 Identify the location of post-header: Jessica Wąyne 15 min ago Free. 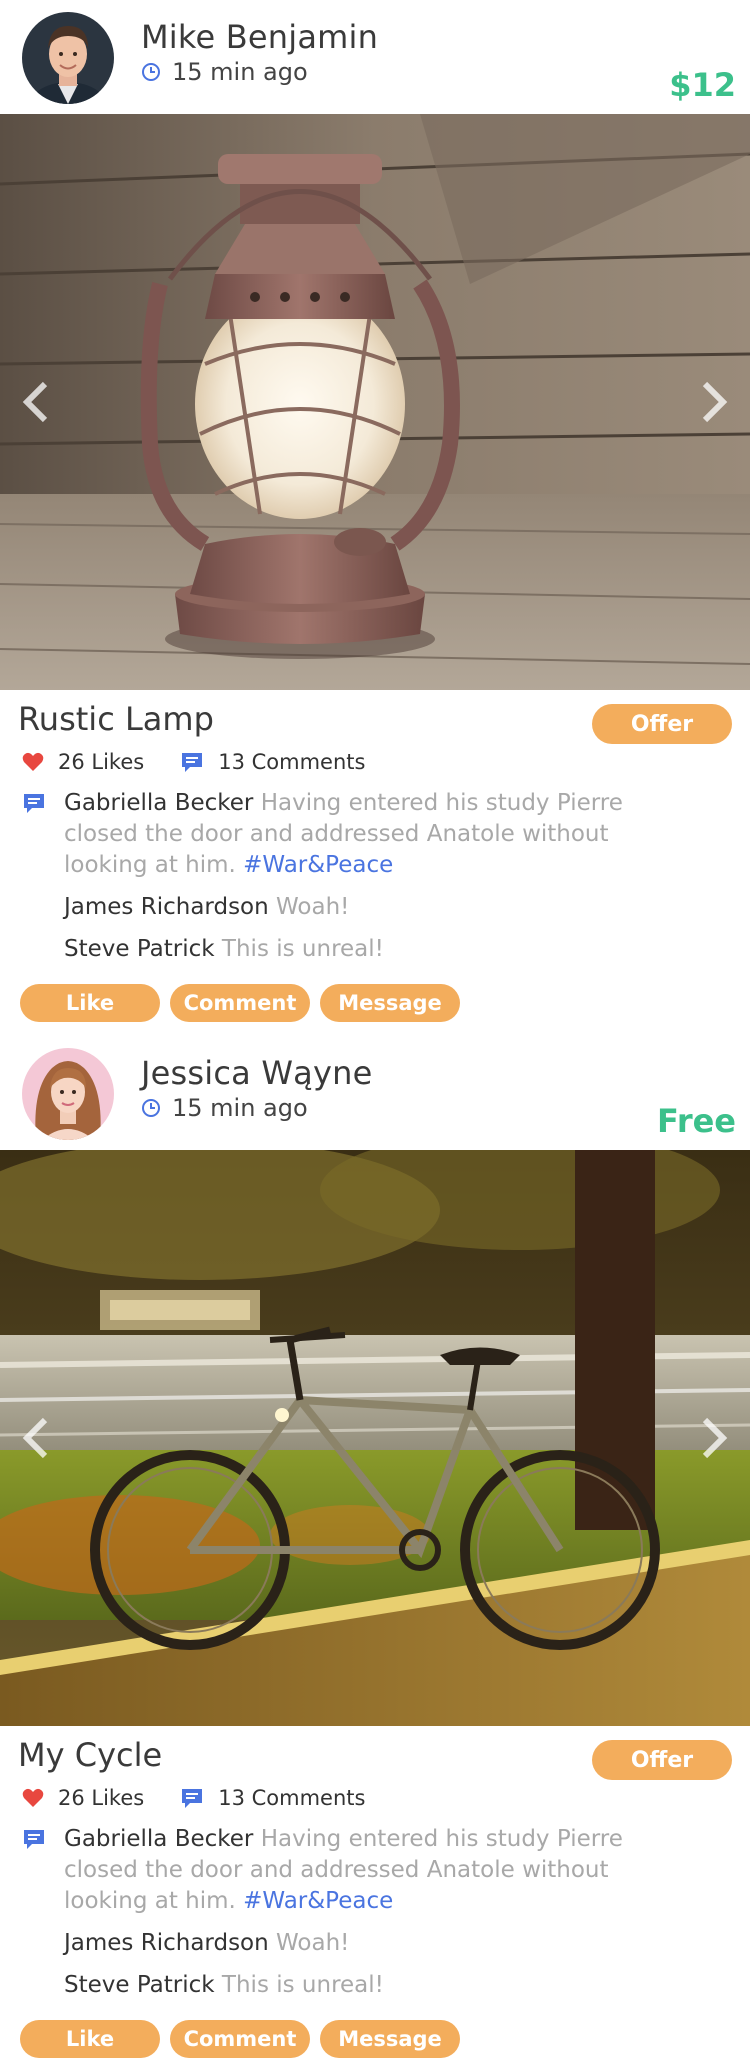
(375, 1093).